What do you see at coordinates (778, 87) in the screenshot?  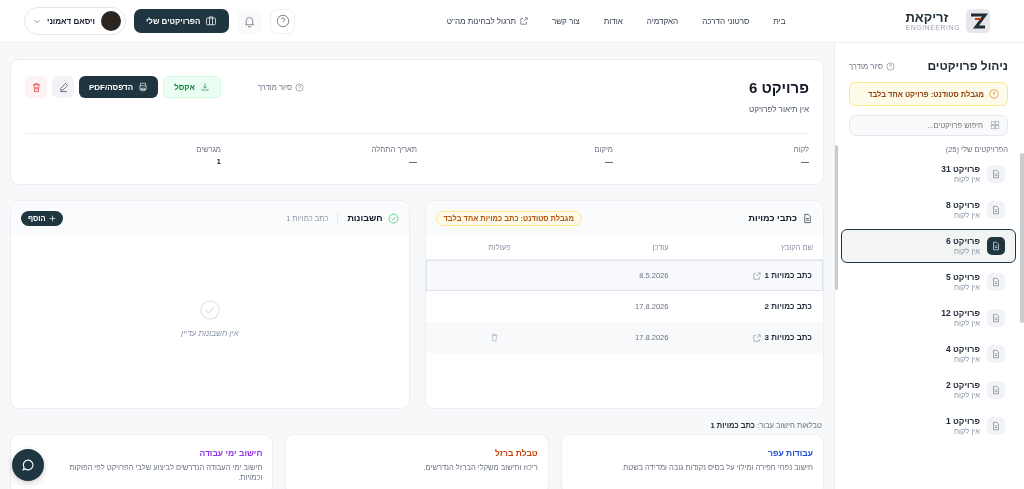 I see `project-title: פרויקט 6` at bounding box center [778, 87].